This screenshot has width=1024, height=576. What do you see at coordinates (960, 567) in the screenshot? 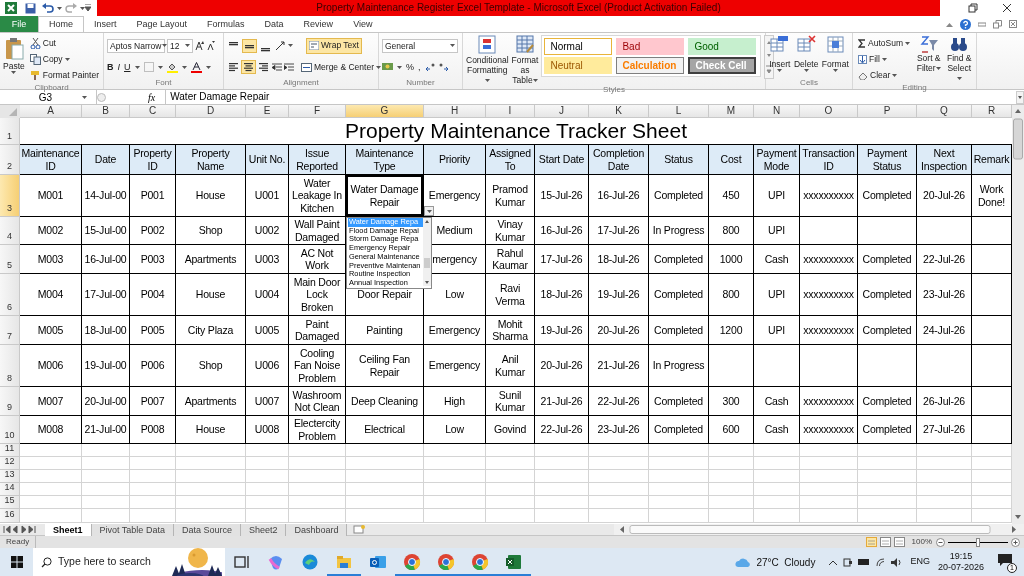
I see `clock-date: 20-07-2026` at bounding box center [960, 567].